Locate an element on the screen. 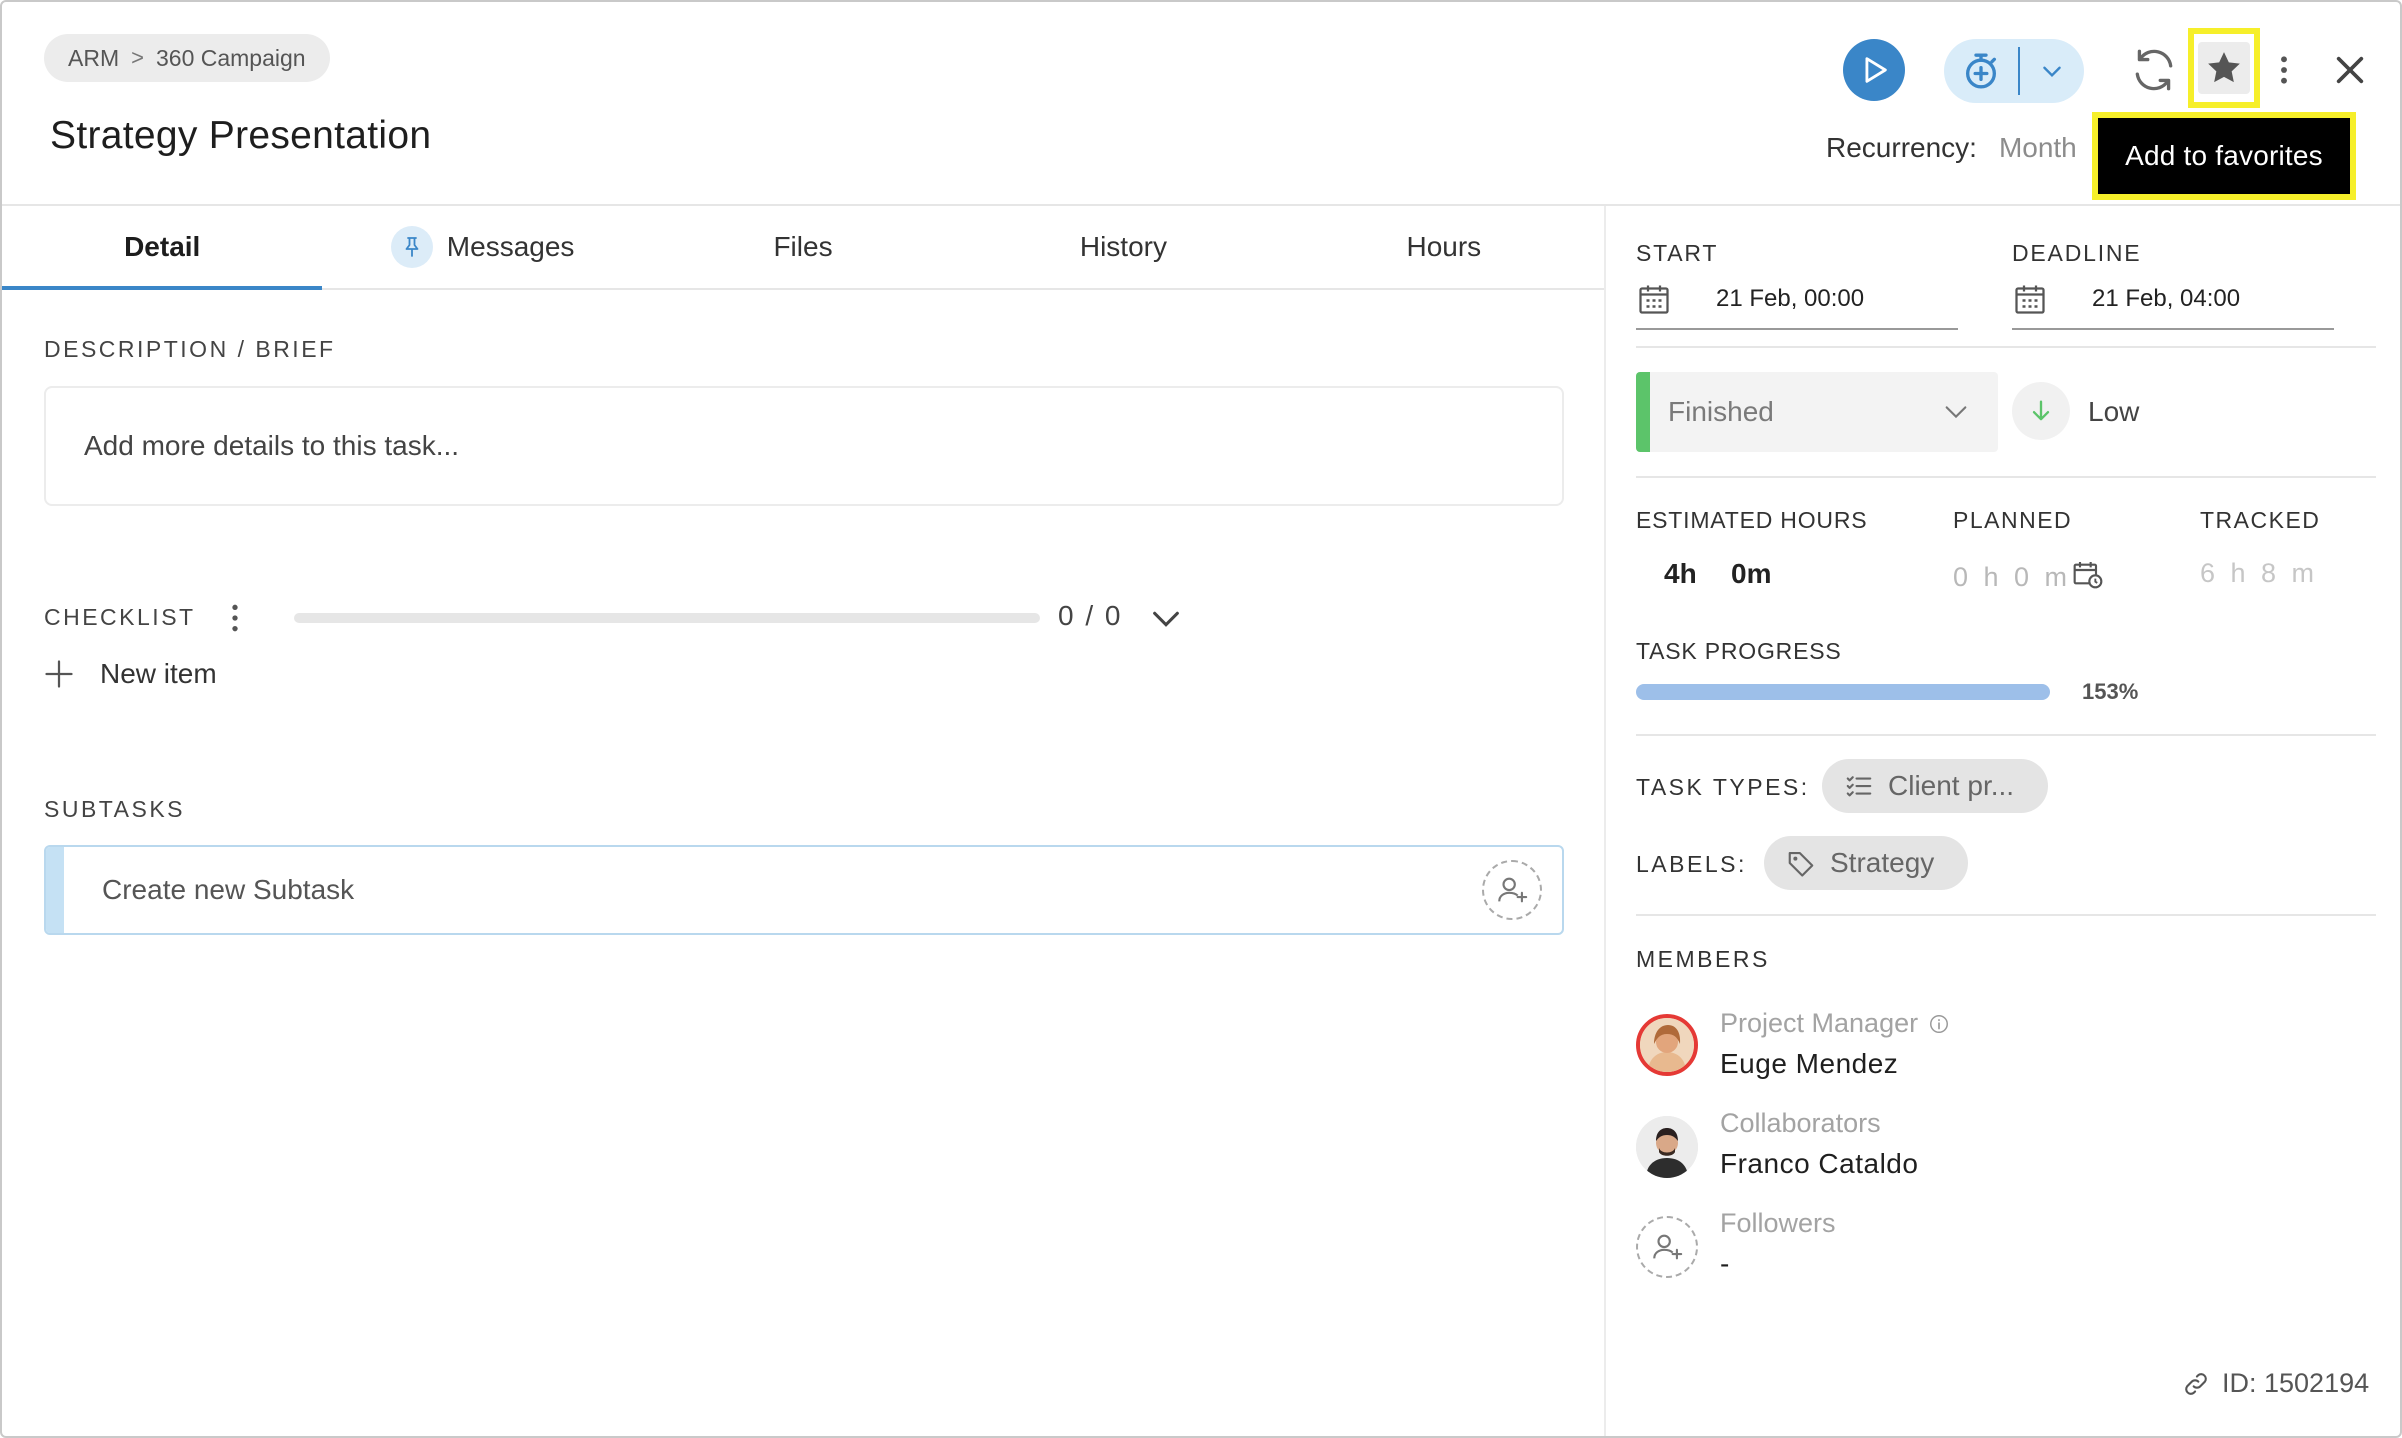 Image resolution: width=2402 pixels, height=1438 pixels. recurrency: Recurrency: Month is located at coordinates (1951, 148).